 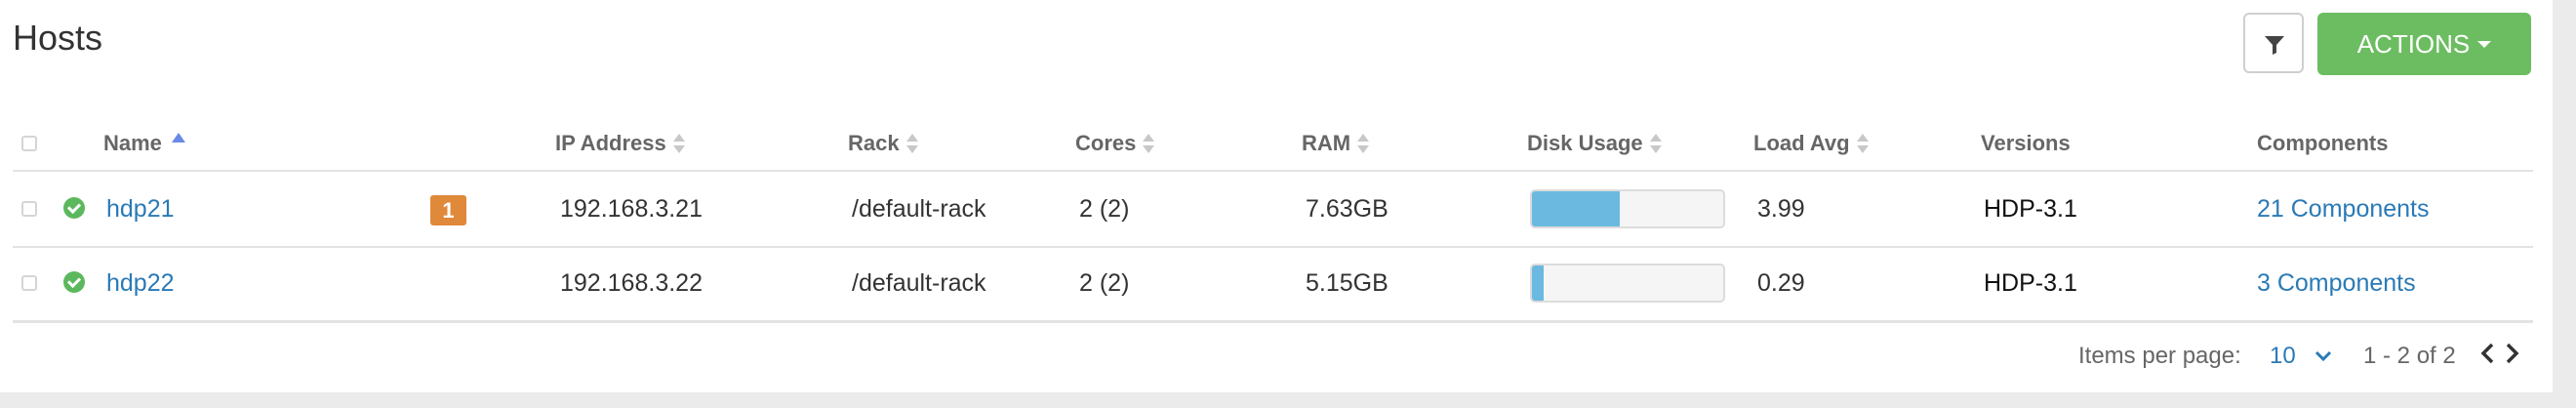 I want to click on table-bottom-divider, so click(x=1273, y=321).